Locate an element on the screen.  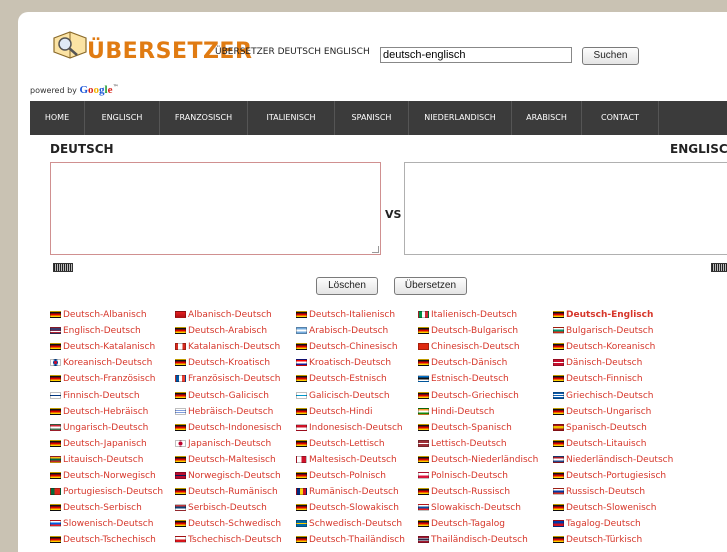
source-textarea is located at coordinates (215, 208).